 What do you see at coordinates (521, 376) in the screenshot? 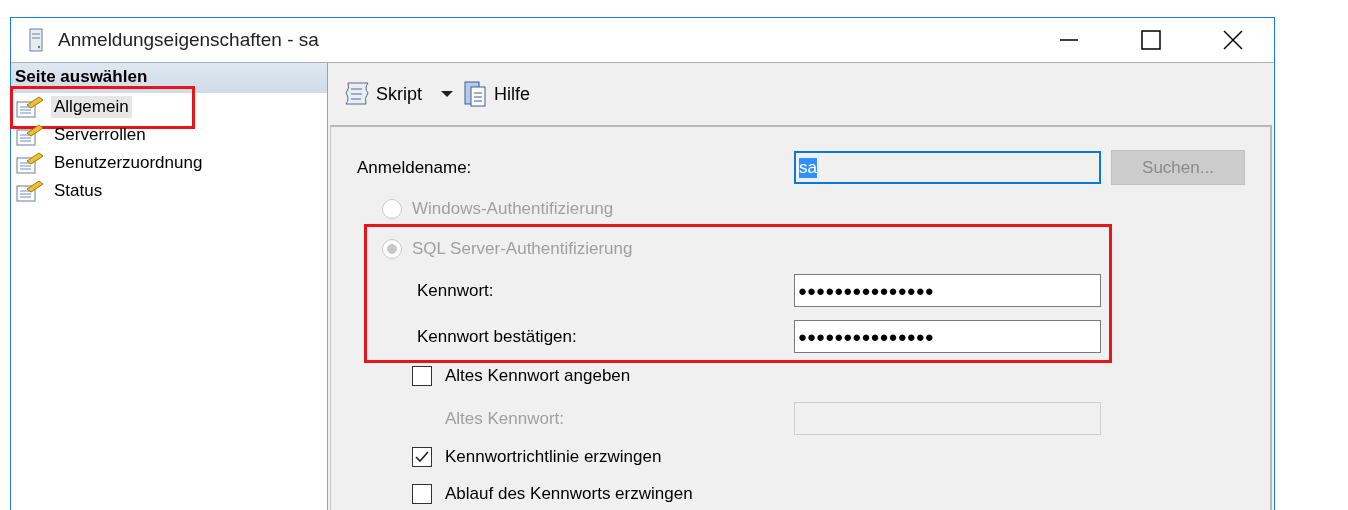
I see `checkbox: Altes Kennwort angeben` at bounding box center [521, 376].